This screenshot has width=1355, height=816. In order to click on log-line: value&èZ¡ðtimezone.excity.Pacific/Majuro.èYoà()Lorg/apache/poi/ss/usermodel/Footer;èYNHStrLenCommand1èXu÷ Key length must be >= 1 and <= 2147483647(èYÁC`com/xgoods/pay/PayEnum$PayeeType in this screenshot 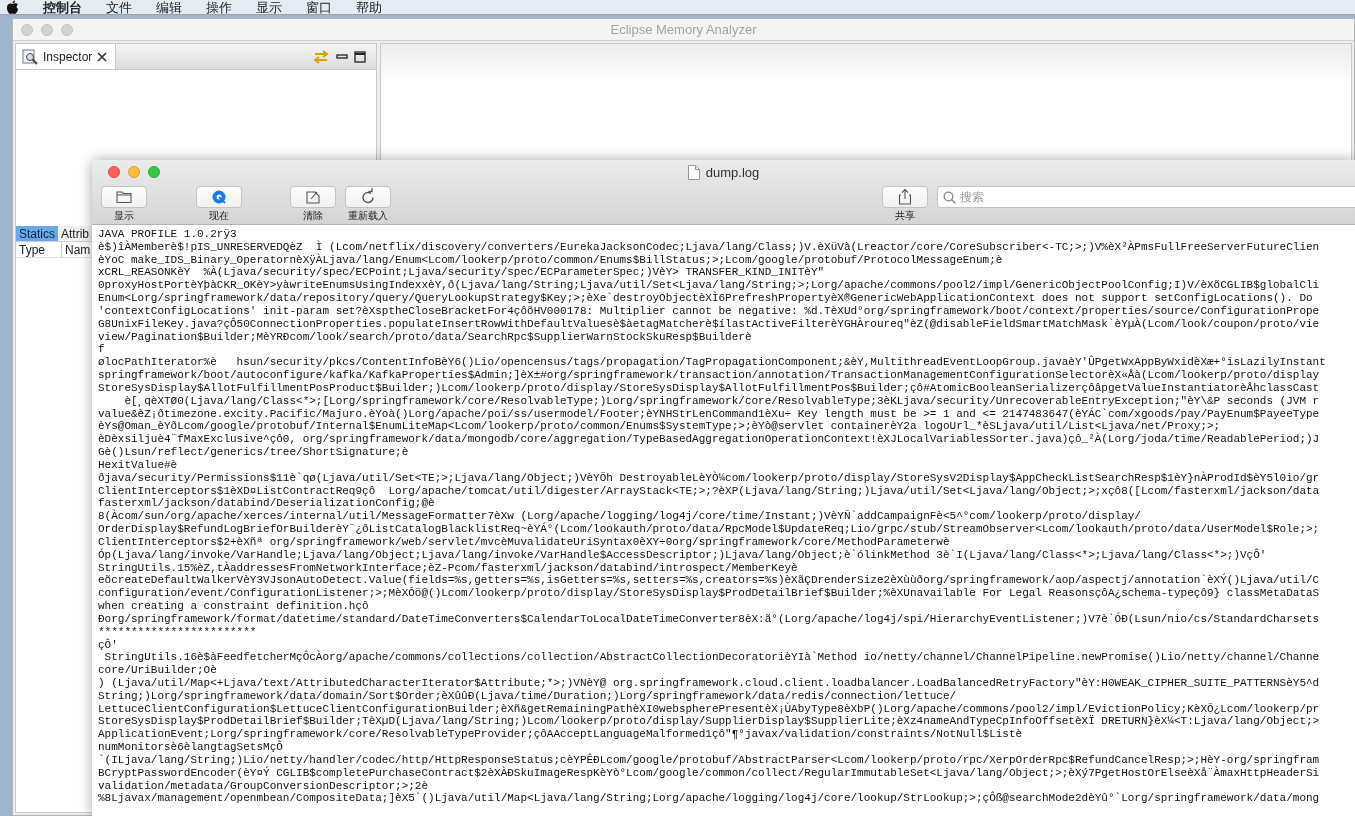, I will do `click(709, 414)`.